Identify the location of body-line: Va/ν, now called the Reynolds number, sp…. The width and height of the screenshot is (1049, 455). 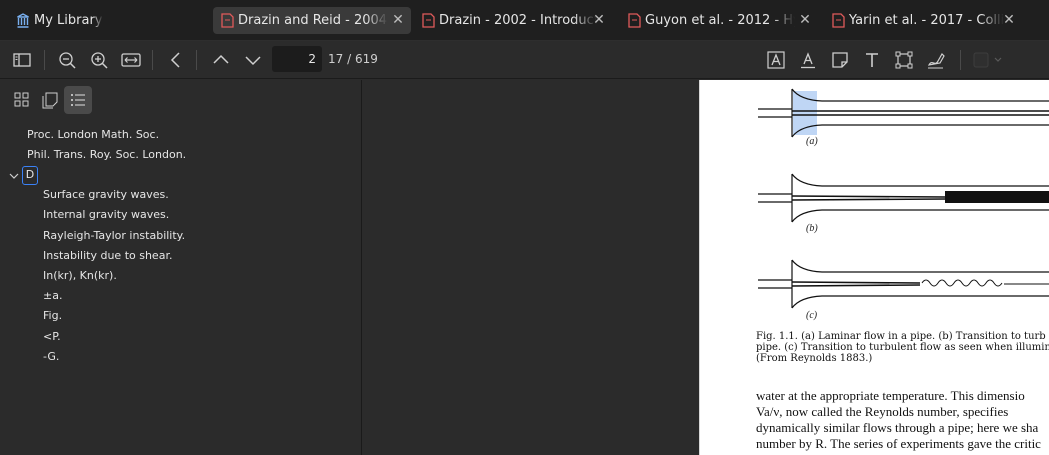
(882, 411).